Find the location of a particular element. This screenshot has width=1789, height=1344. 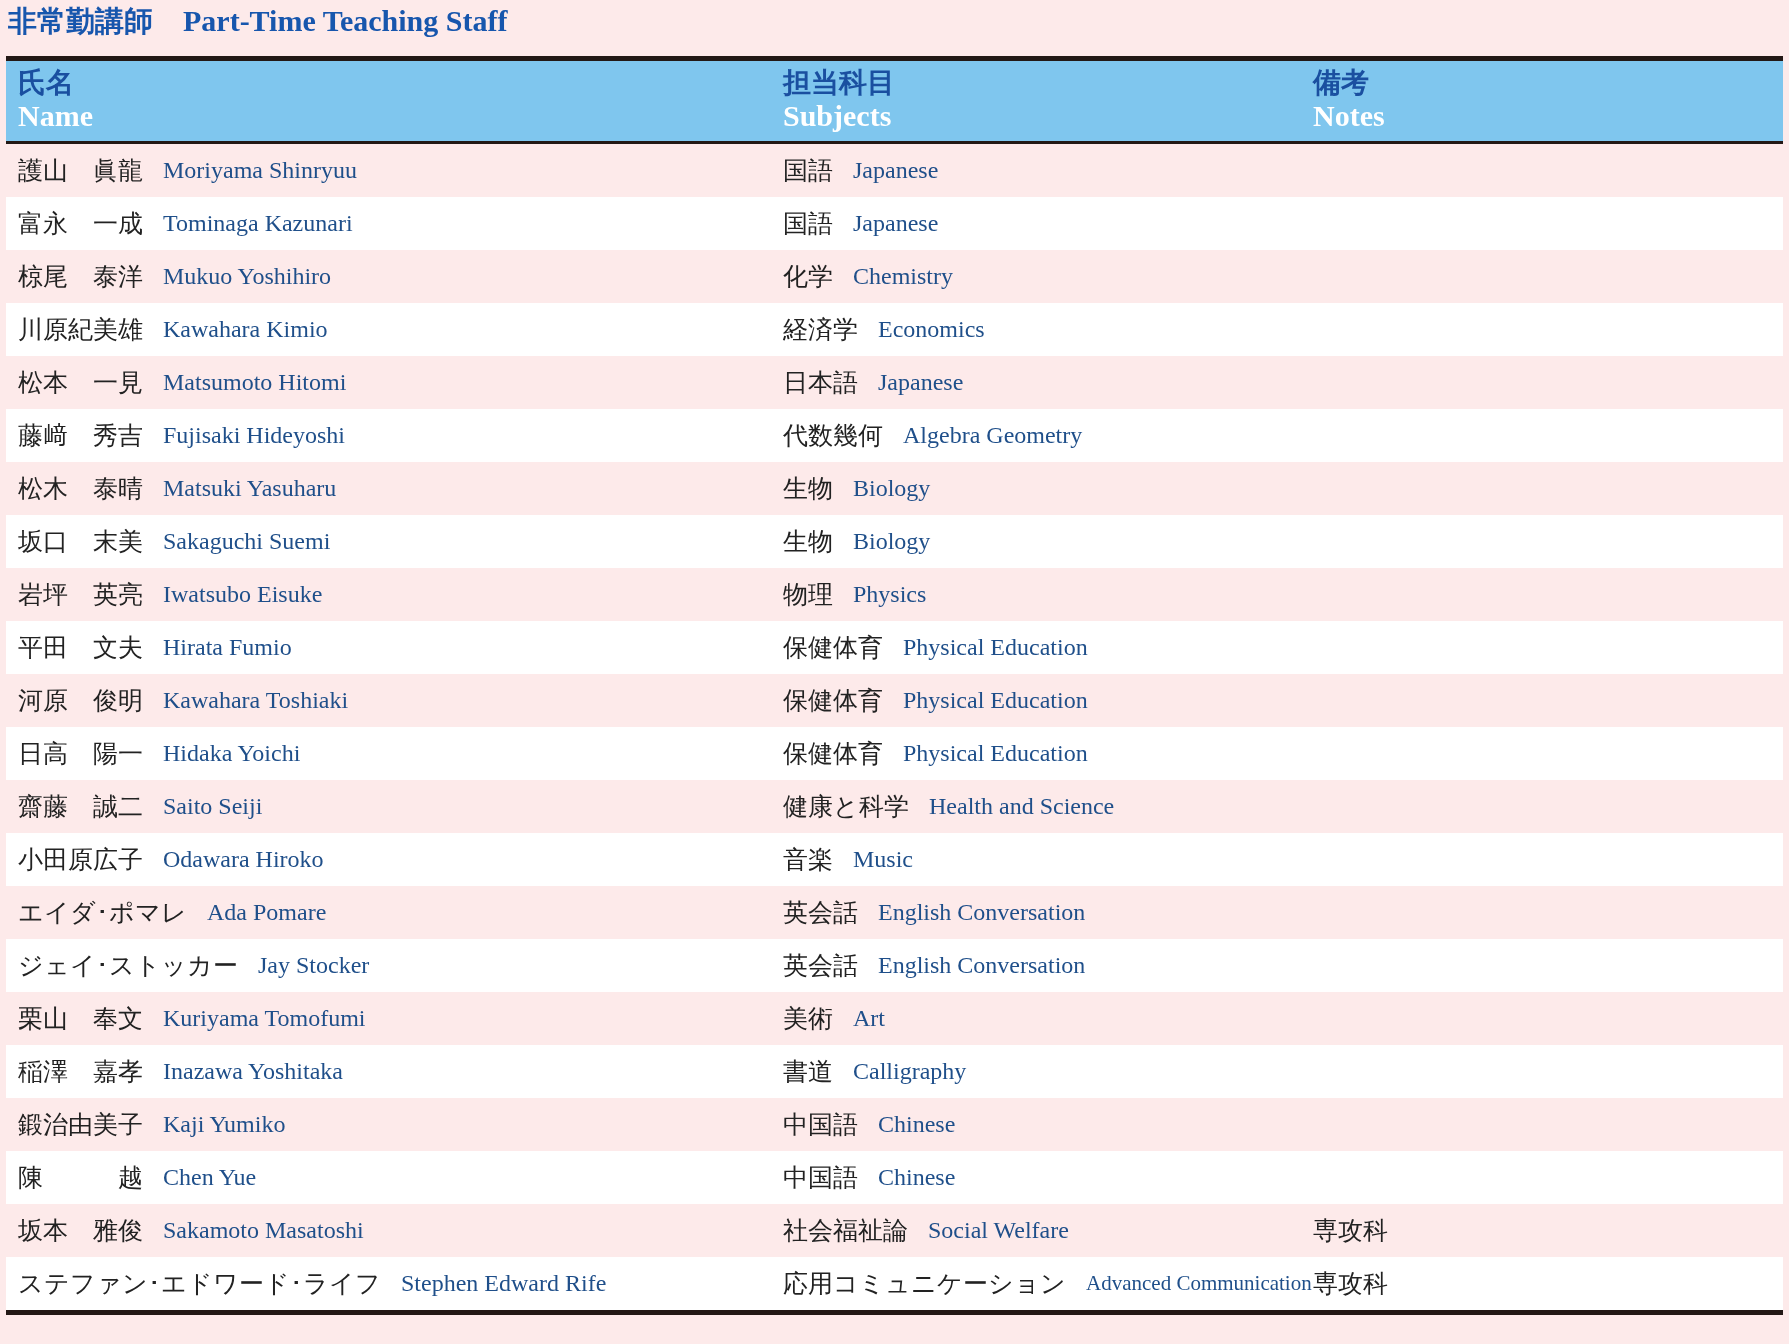

subject-english: Chemistry is located at coordinates (903, 276).